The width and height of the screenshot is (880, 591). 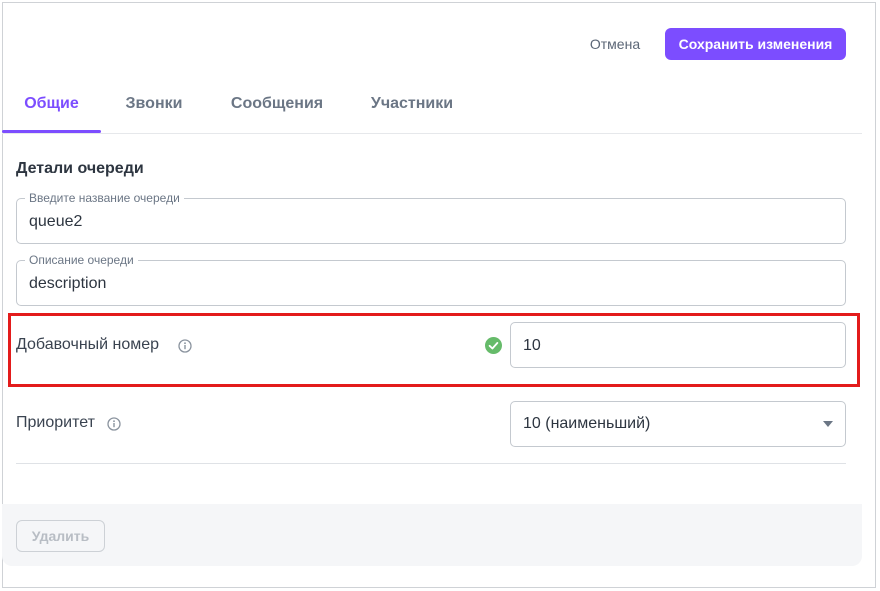 I want to click on queue-name-input, so click(x=429, y=222).